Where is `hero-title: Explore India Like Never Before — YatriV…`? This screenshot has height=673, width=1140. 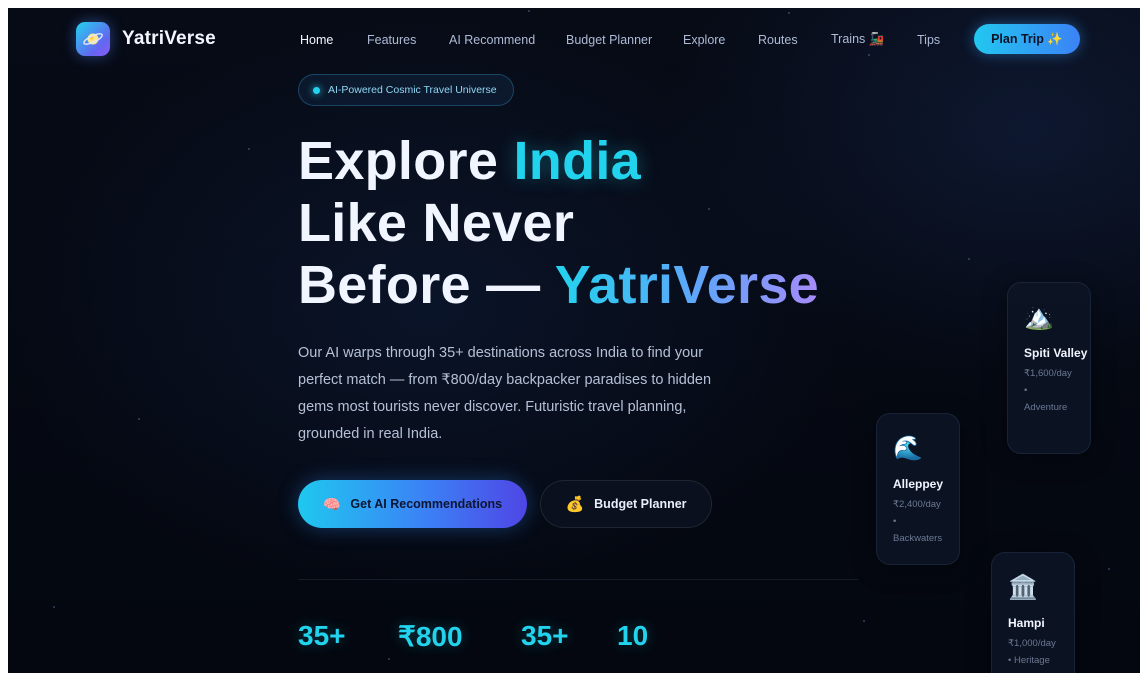
hero-title: Explore India Like Never Before — YatriV… is located at coordinates (598, 223).